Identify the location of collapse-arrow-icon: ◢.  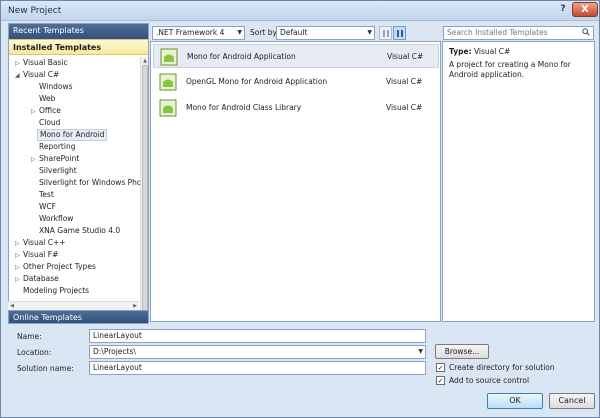
(19, 76).